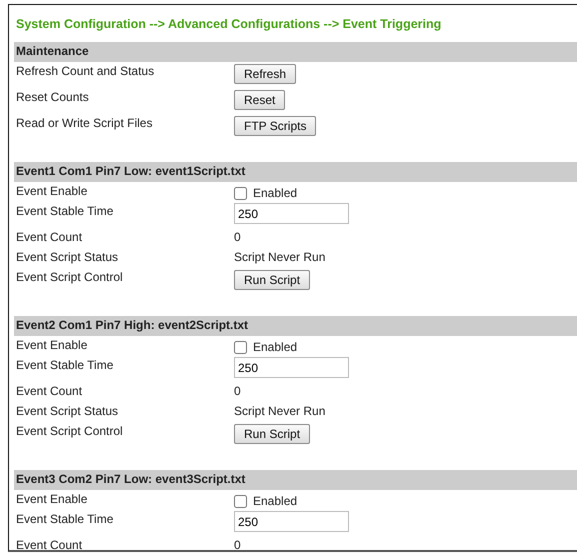  Describe the element at coordinates (275, 126) in the screenshot. I see `action-button: FTP Scripts` at that location.